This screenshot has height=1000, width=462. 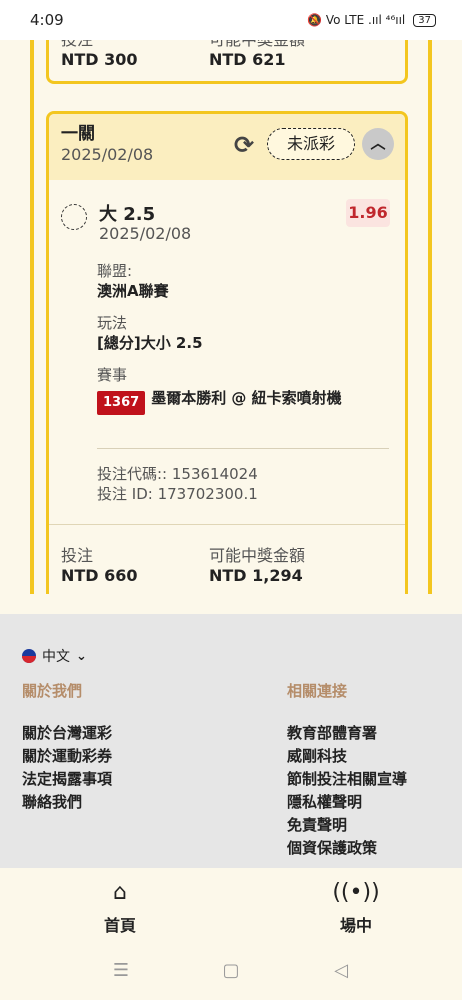 What do you see at coordinates (244, 145) in the screenshot?
I see `refresh-icon: ⟳` at bounding box center [244, 145].